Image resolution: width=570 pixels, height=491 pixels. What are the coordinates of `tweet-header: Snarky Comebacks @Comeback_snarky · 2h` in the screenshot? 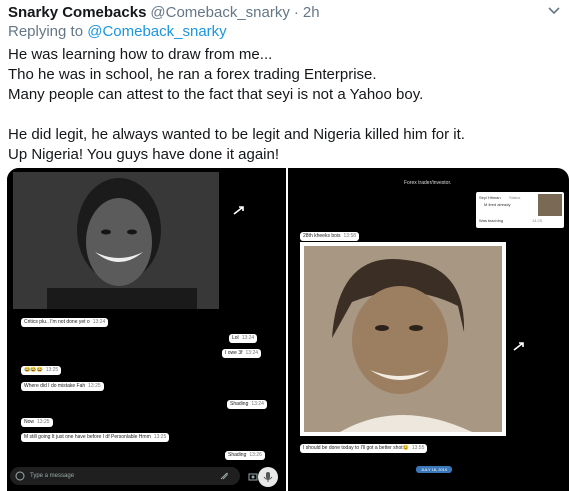 It's located at (164, 12).